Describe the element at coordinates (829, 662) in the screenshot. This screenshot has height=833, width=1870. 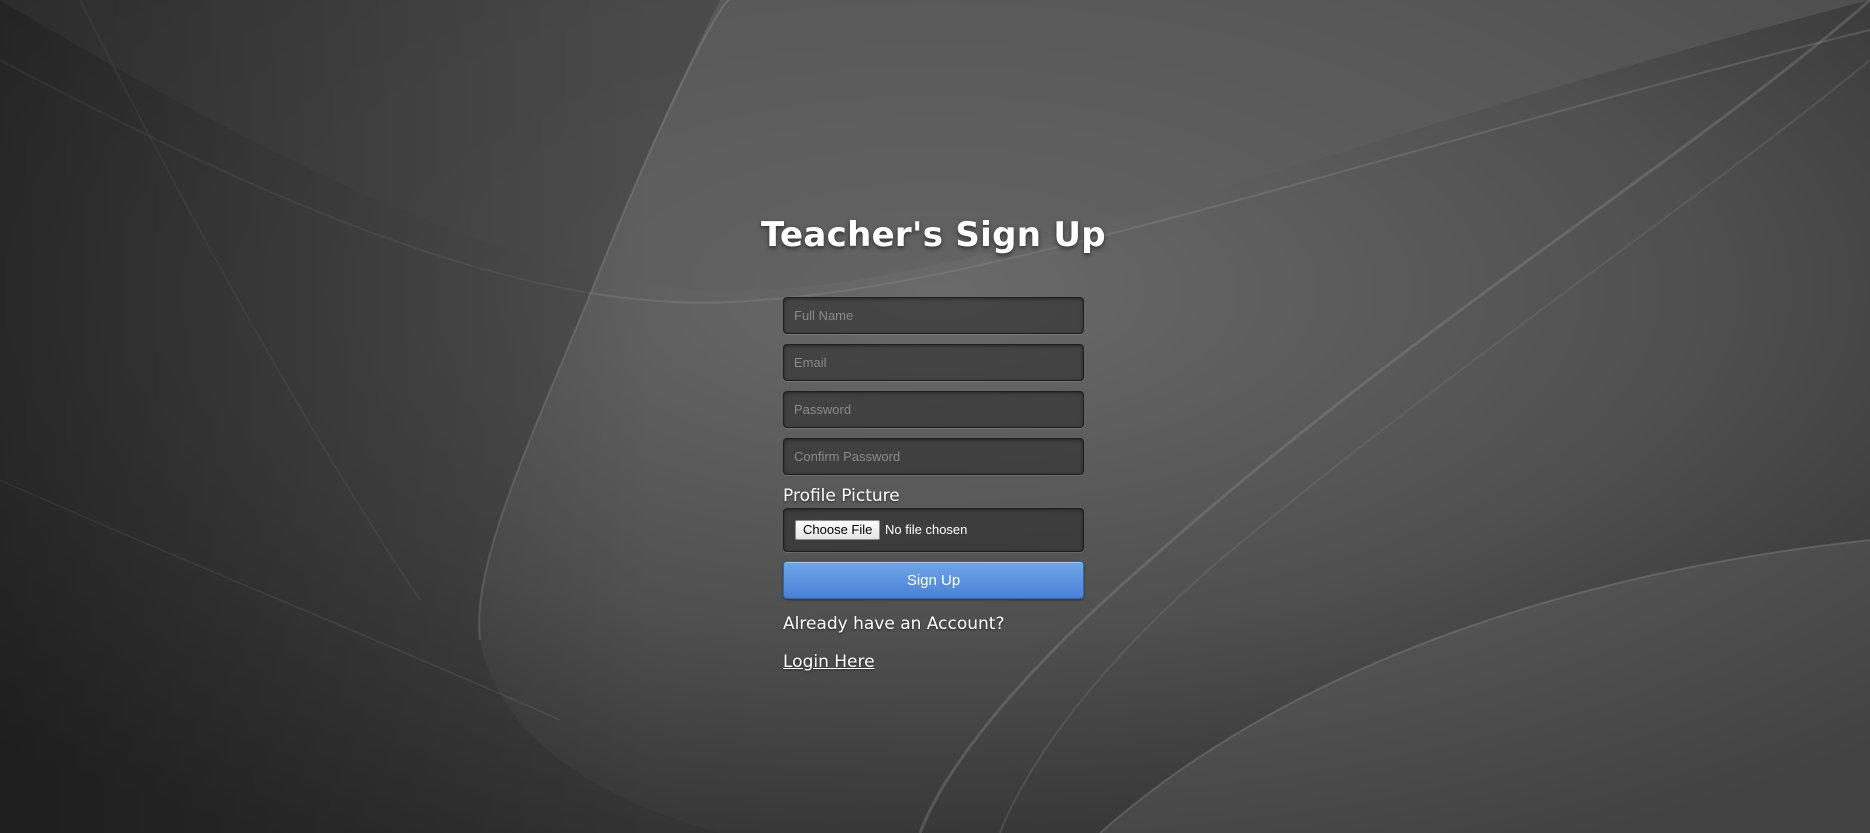
I see `login-here-link: Login Here` at that location.